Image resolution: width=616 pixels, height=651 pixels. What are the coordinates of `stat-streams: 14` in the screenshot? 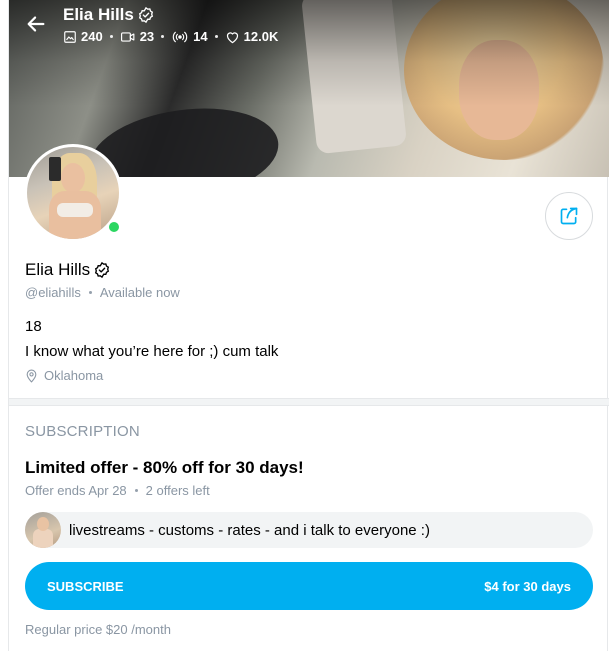 It's located at (189, 36).